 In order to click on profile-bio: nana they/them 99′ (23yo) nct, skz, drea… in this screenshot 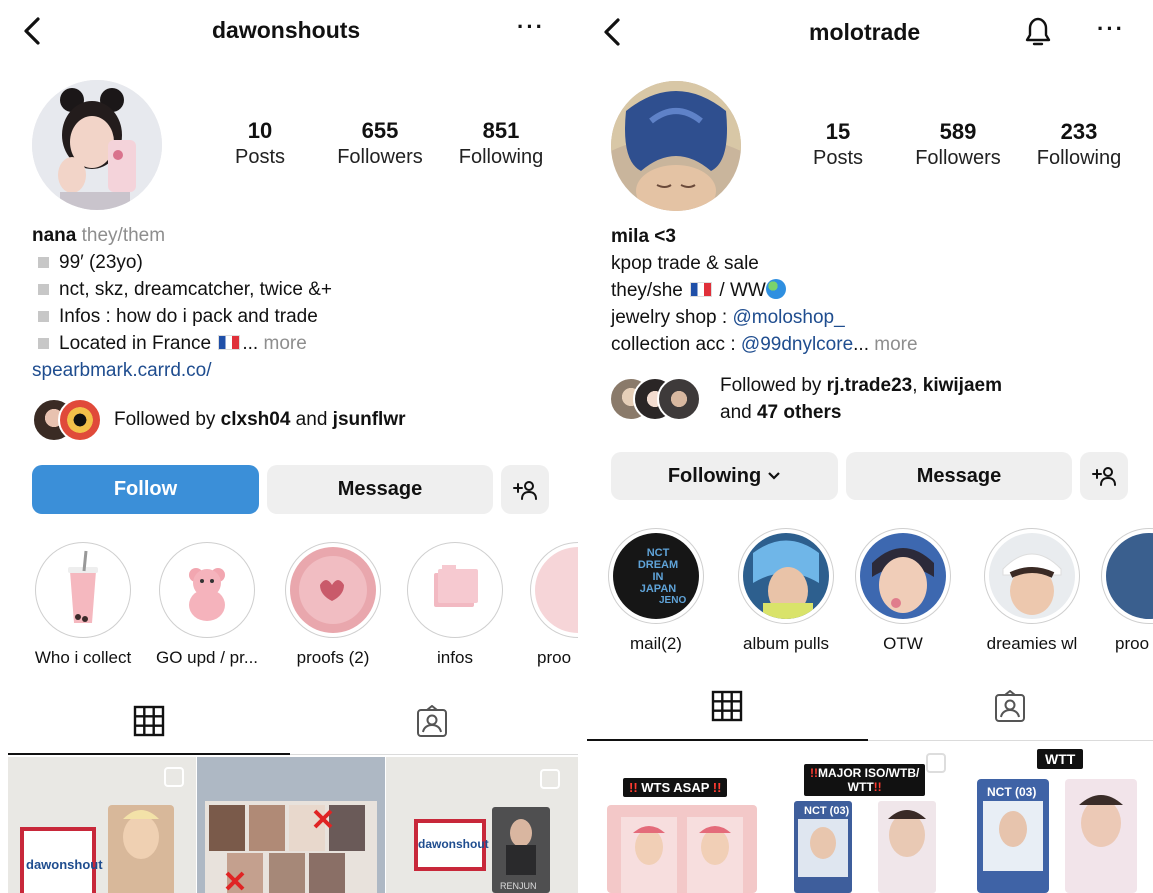, I will do `click(182, 303)`.